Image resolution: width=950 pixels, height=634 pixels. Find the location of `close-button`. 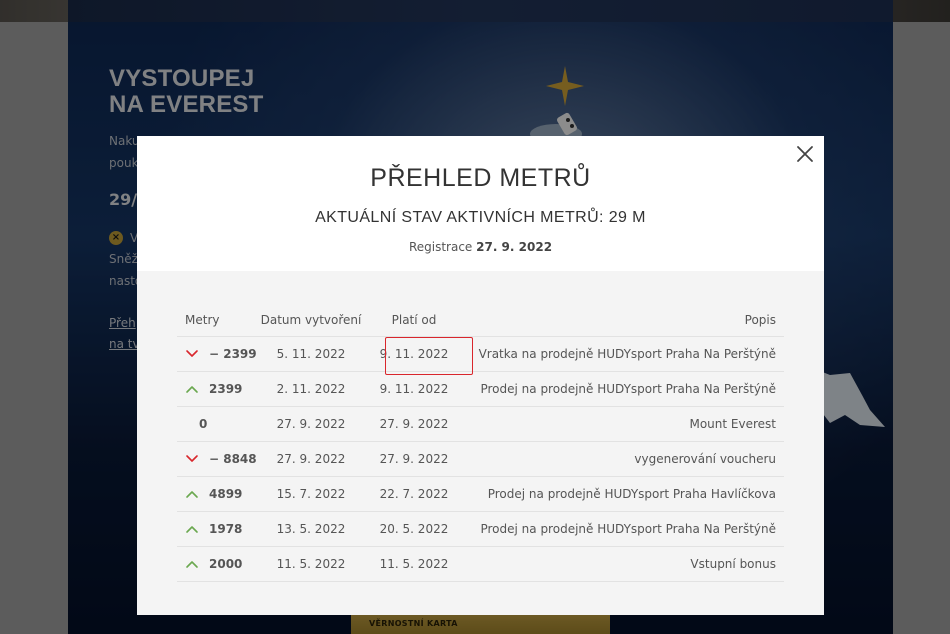

close-button is located at coordinates (805, 154).